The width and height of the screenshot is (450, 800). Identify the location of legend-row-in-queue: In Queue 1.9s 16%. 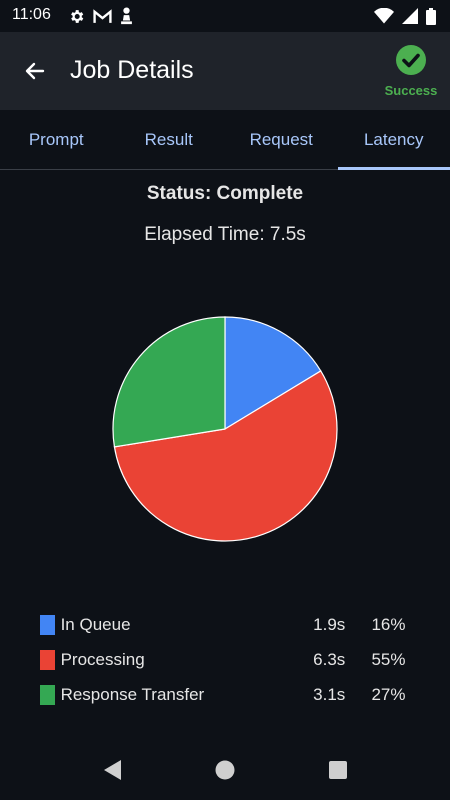
(230, 624).